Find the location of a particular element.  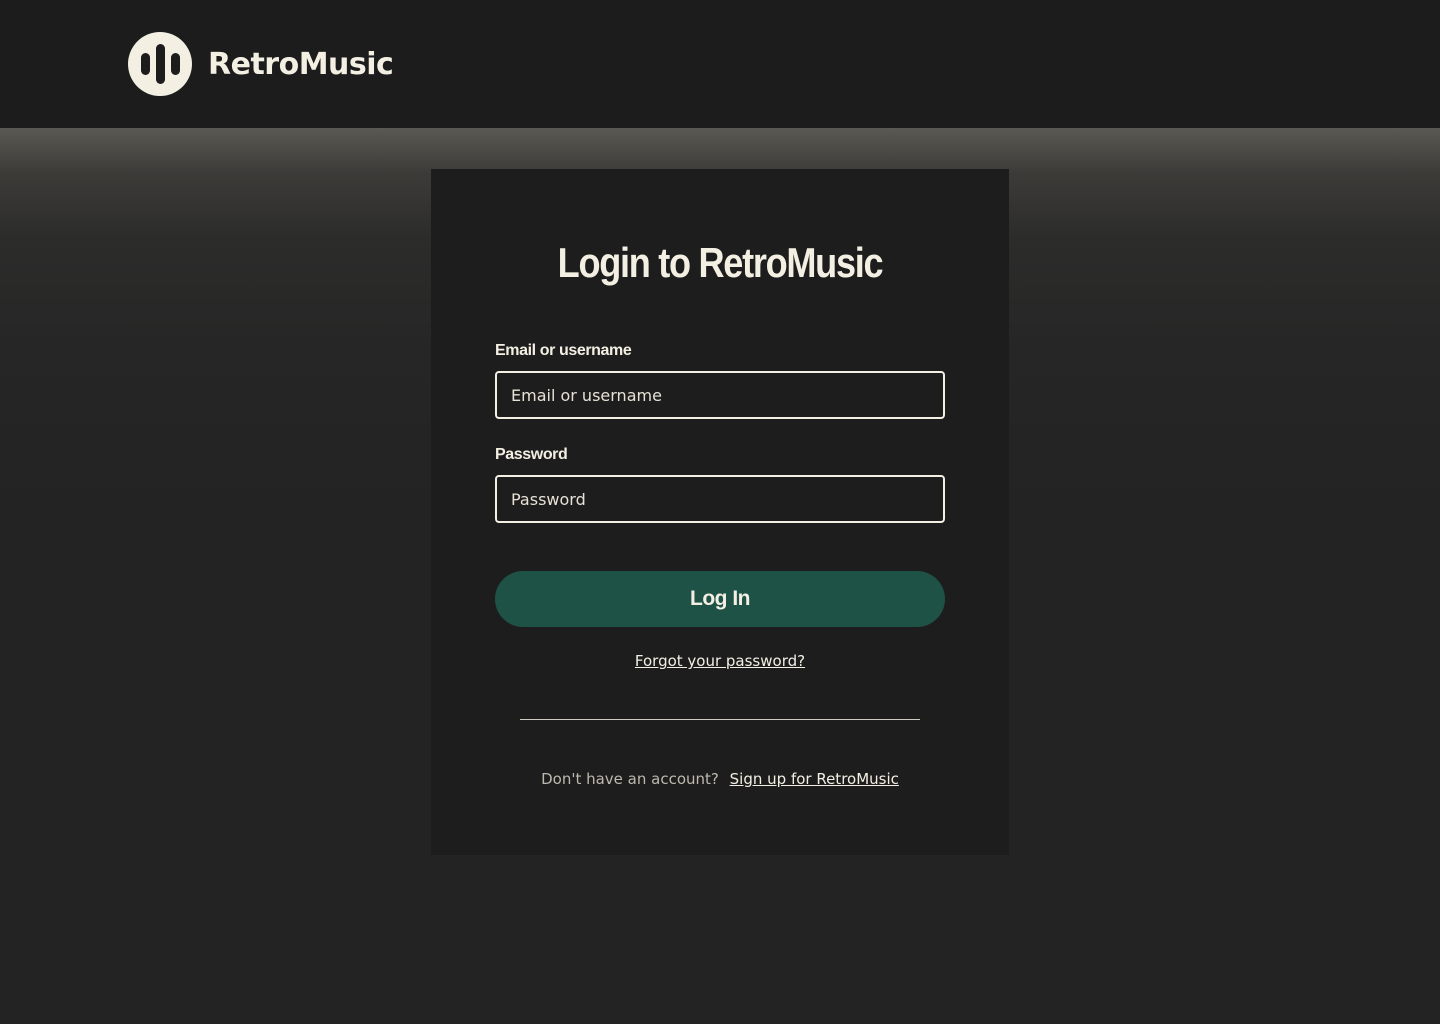

forgot-password-row: Forgot your password? is located at coordinates (720, 661).